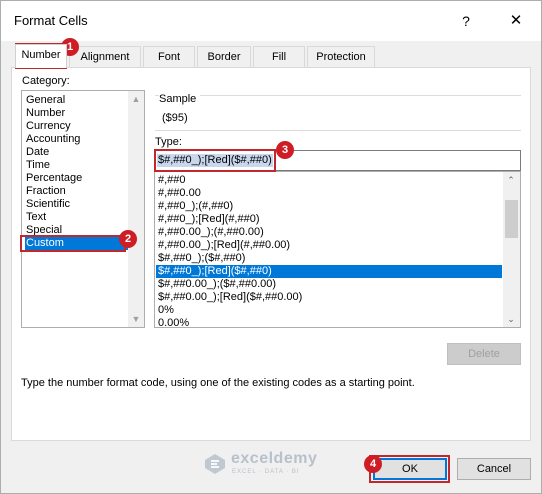 This screenshot has height=494, width=542. I want to click on format-code-item-selected: $#,##0_);[Red]($#,##0), so click(329, 271).